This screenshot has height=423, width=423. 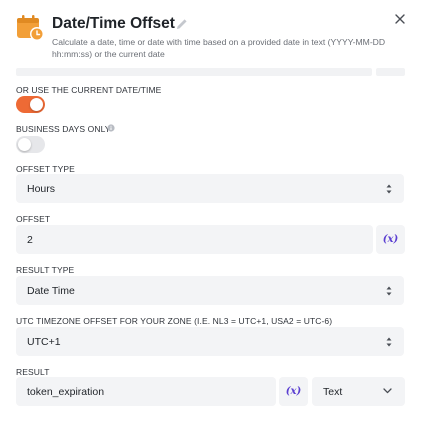 What do you see at coordinates (210, 341) in the screenshot?
I see `timezone-select: UTC+1` at bounding box center [210, 341].